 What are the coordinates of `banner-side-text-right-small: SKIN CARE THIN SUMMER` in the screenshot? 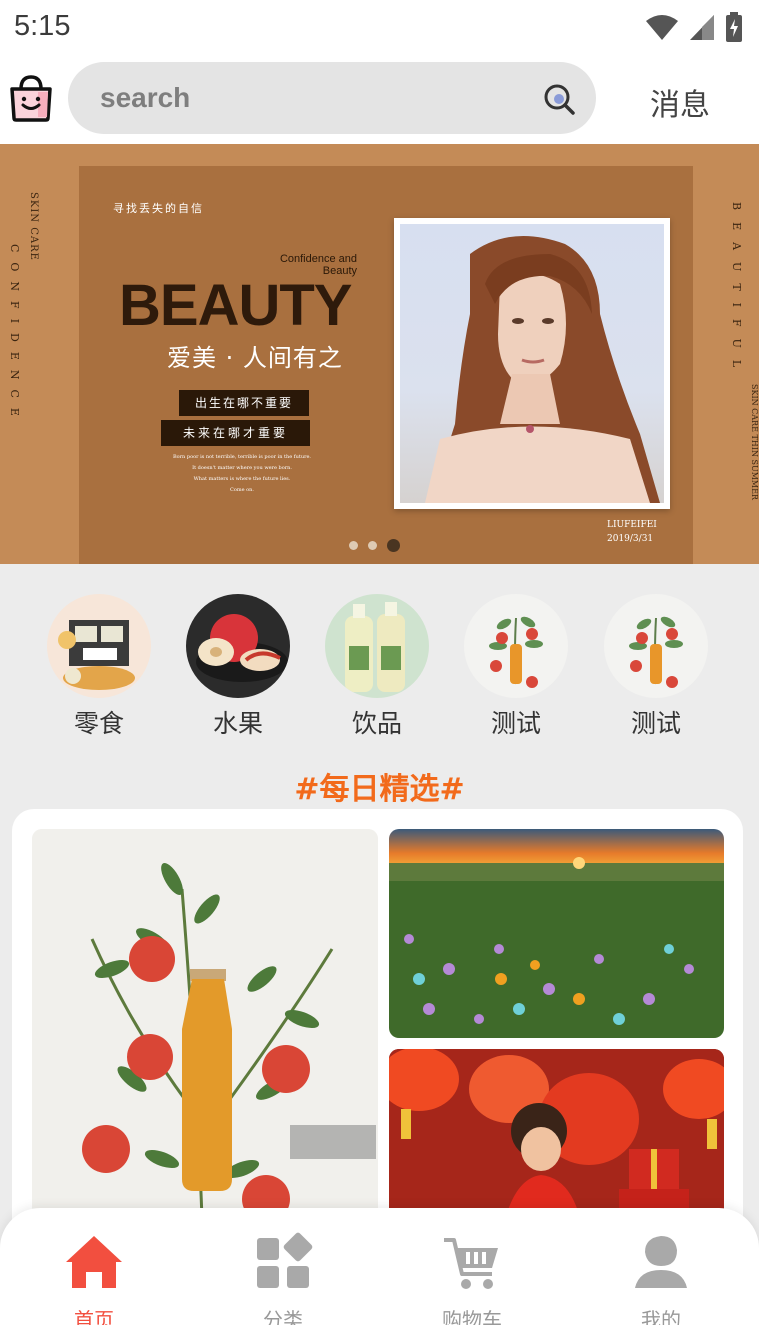 It's located at (754, 442).